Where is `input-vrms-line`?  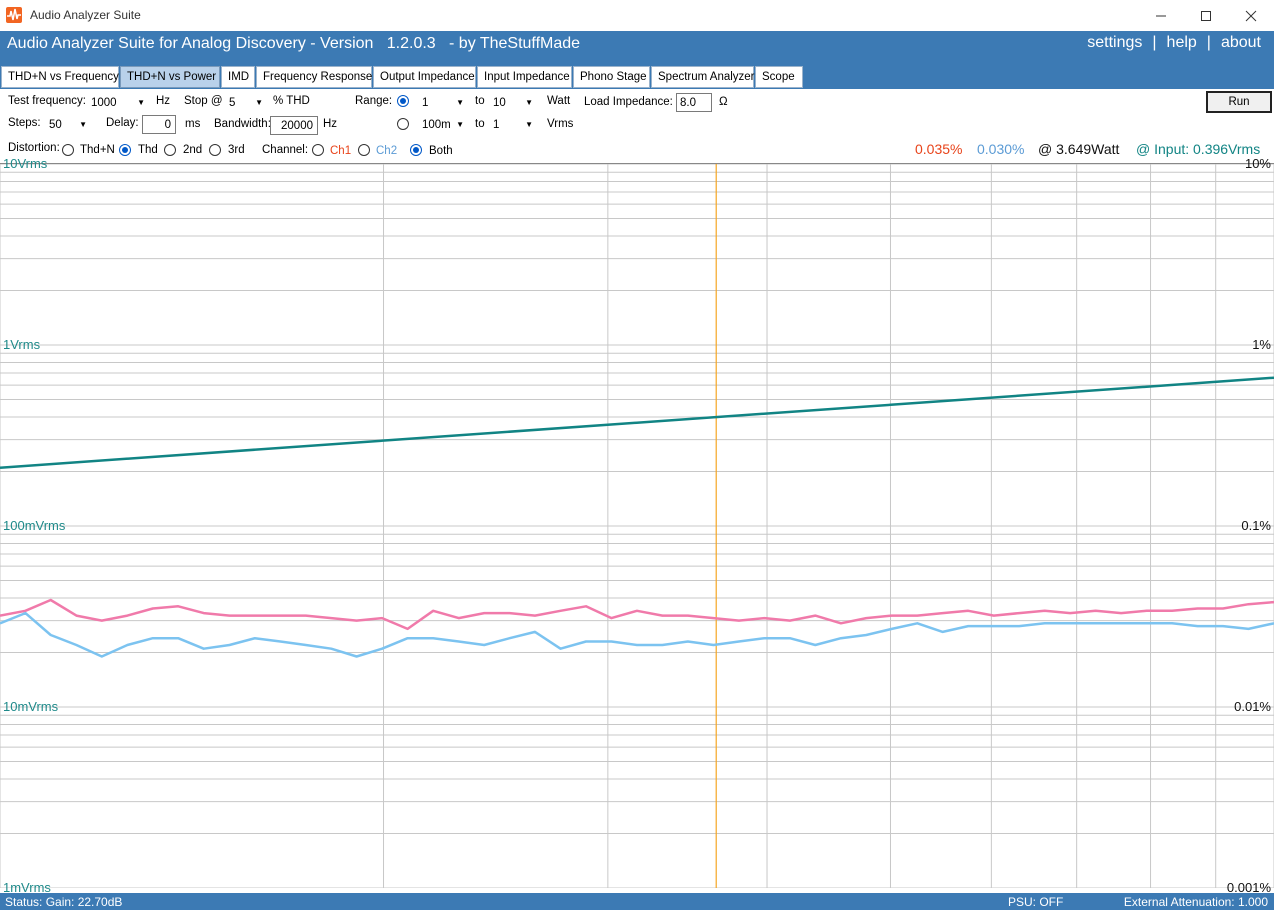 input-vrms-line is located at coordinates (637, 422).